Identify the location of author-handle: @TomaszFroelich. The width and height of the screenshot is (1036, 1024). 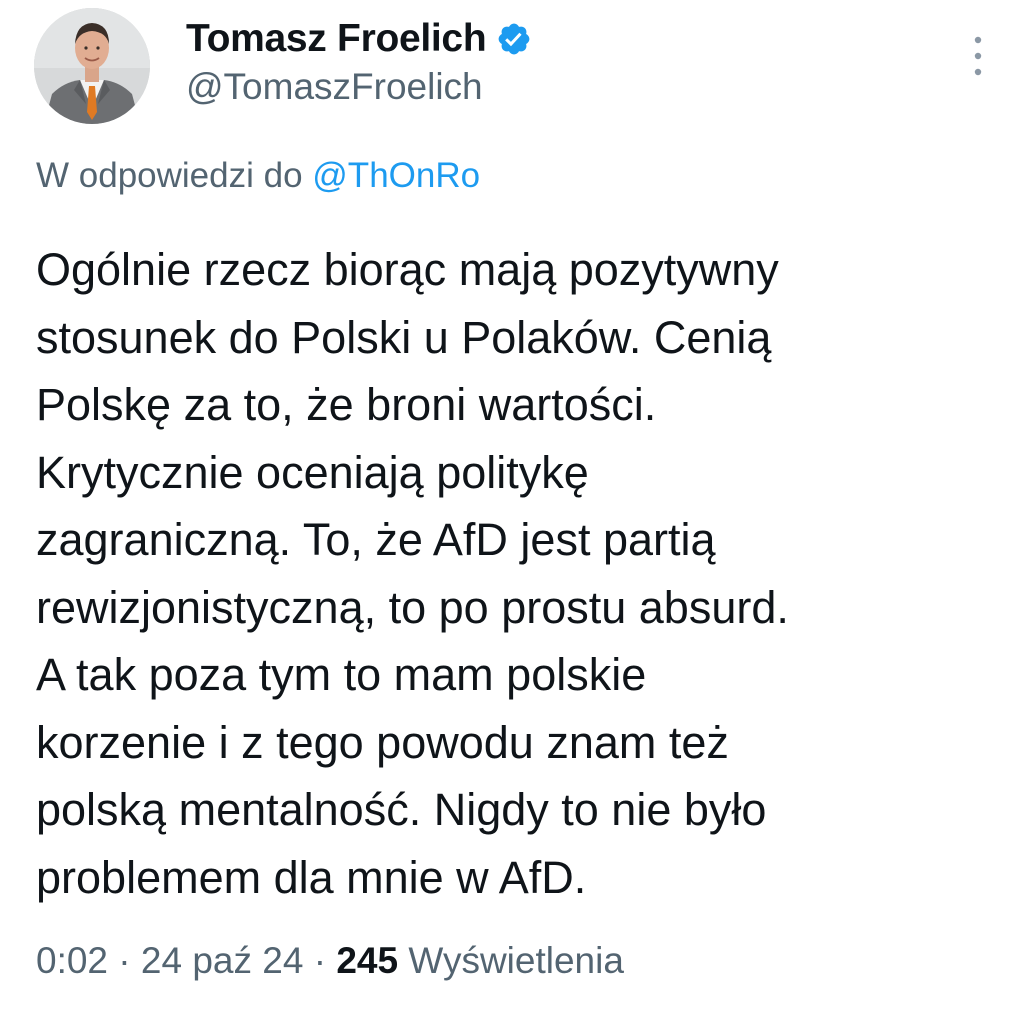
(334, 87).